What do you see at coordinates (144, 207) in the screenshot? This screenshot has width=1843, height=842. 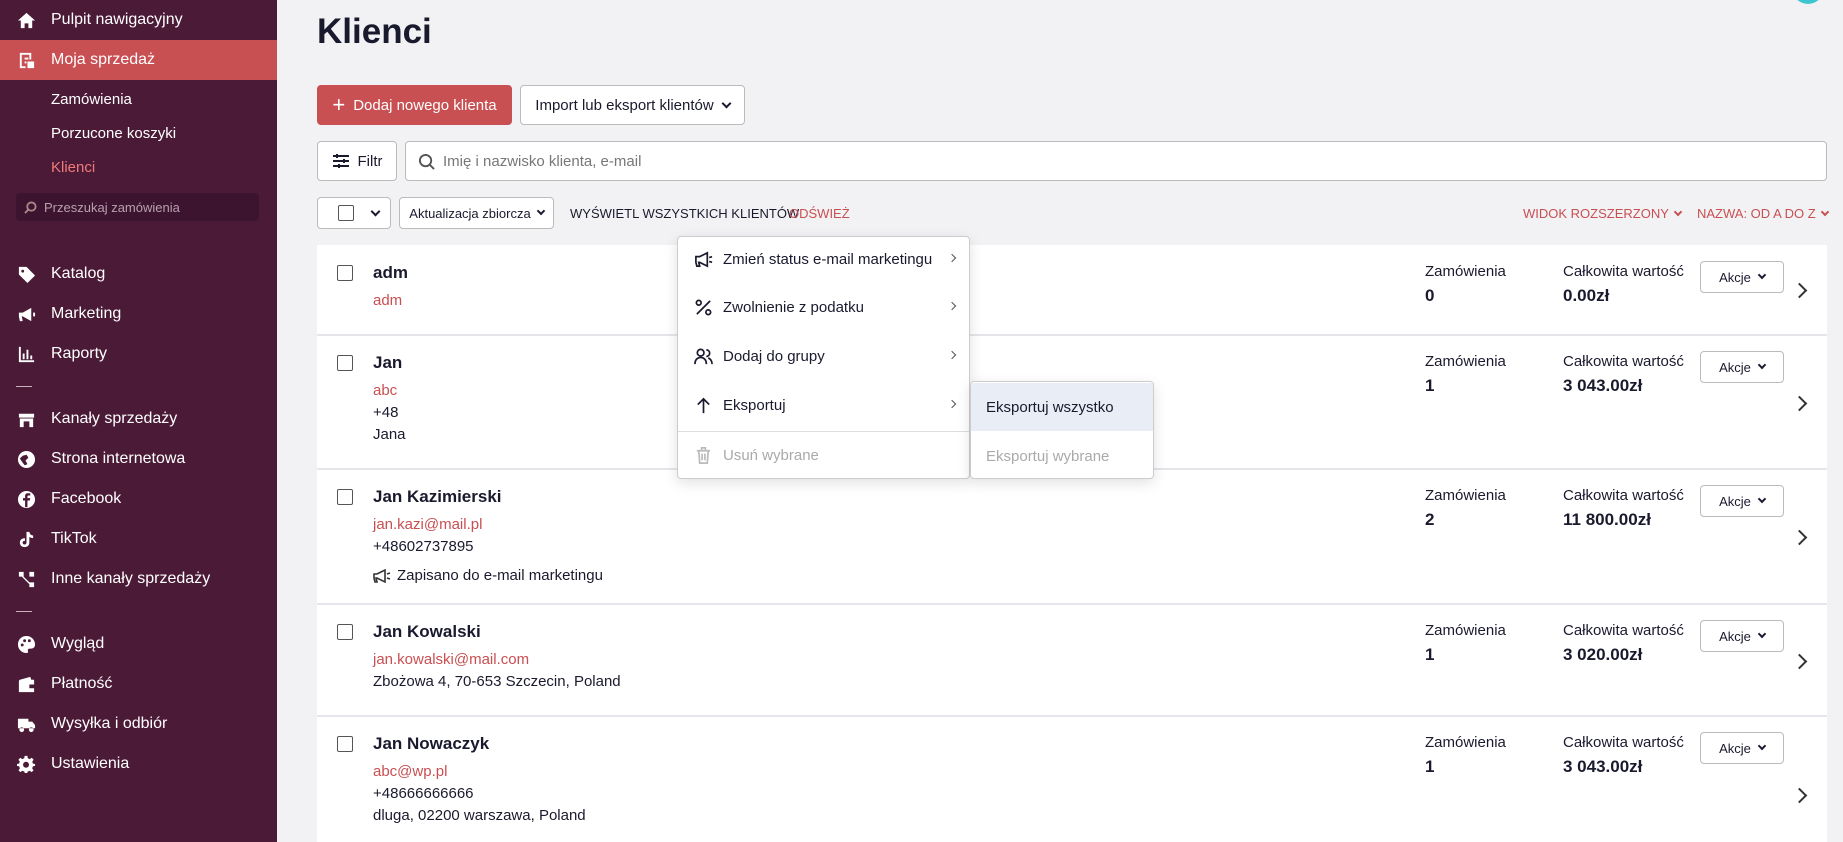 I see `sidebar-search-input` at bounding box center [144, 207].